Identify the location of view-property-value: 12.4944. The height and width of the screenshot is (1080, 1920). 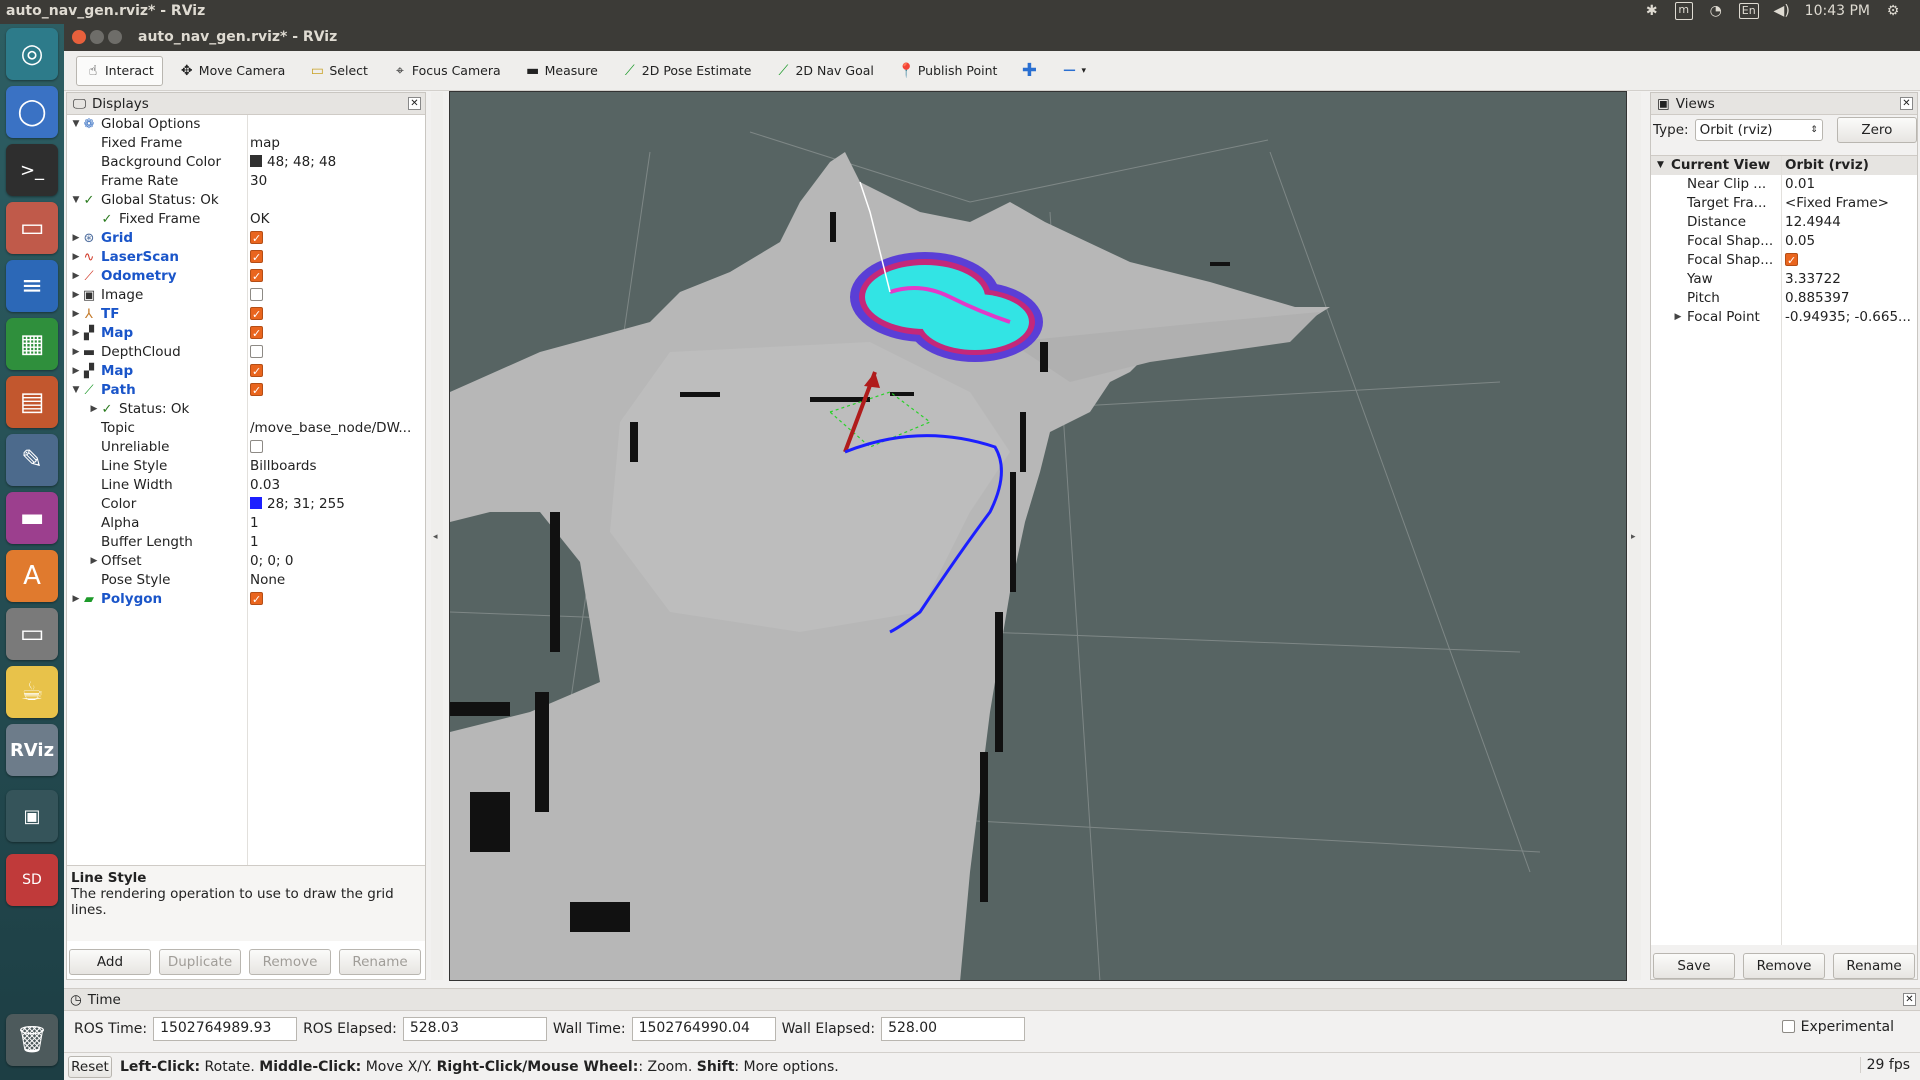
(1813, 222).